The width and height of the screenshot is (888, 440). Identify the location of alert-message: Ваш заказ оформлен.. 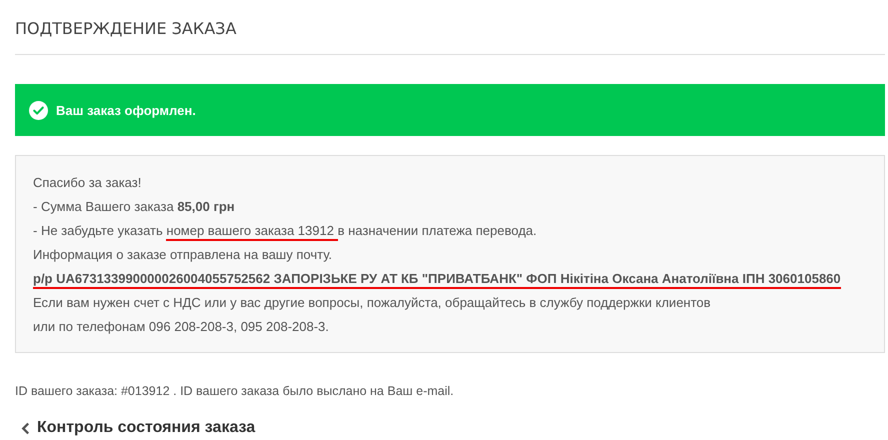
(126, 110).